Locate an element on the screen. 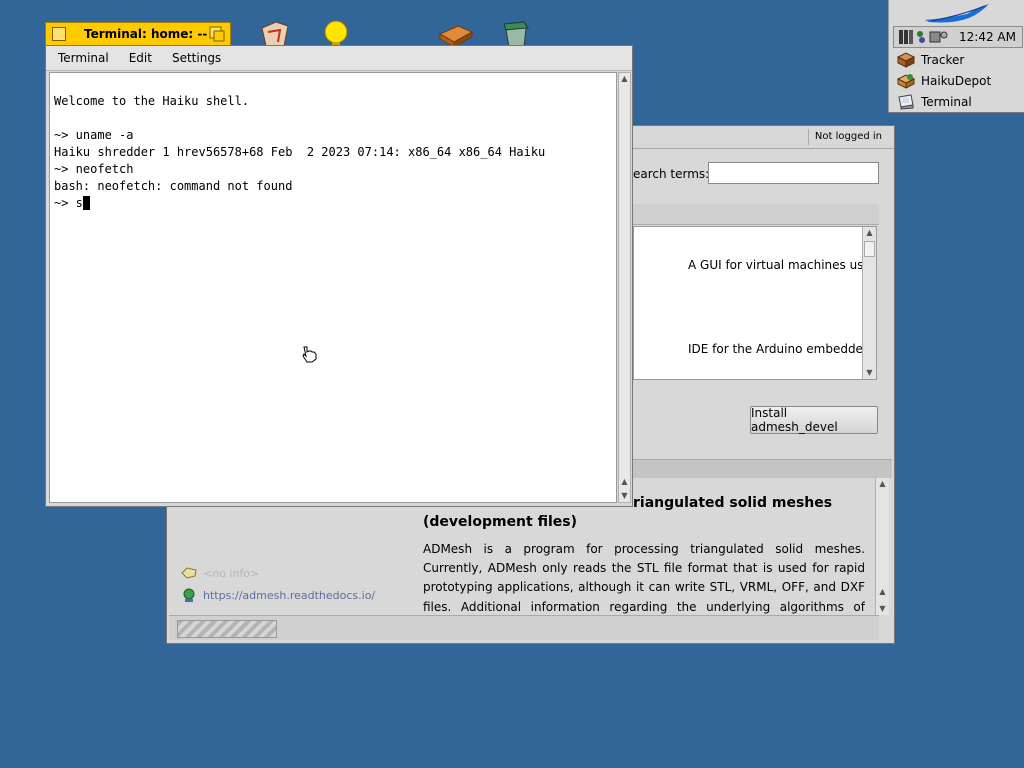 This screenshot has width=1024, height=768. package-rating-row: <no info> is located at coordinates (220, 573).